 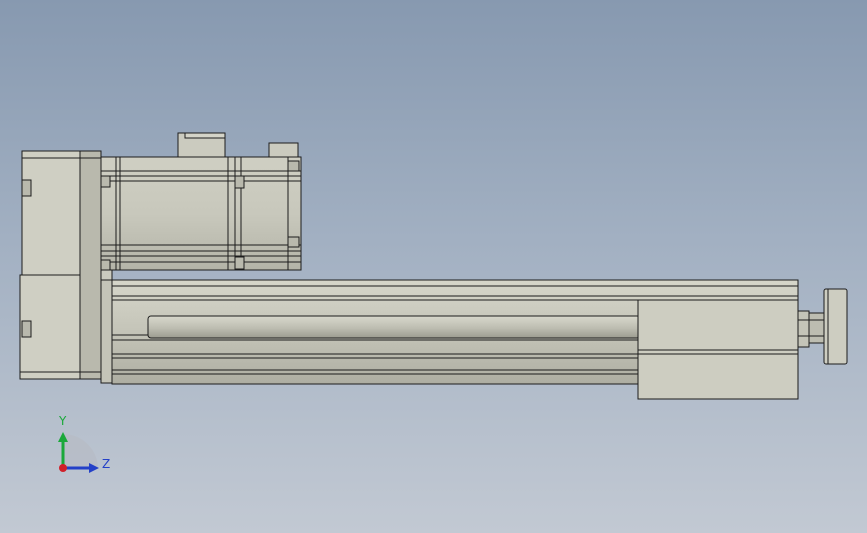 I want to click on actuator-rod, so click(x=394, y=327).